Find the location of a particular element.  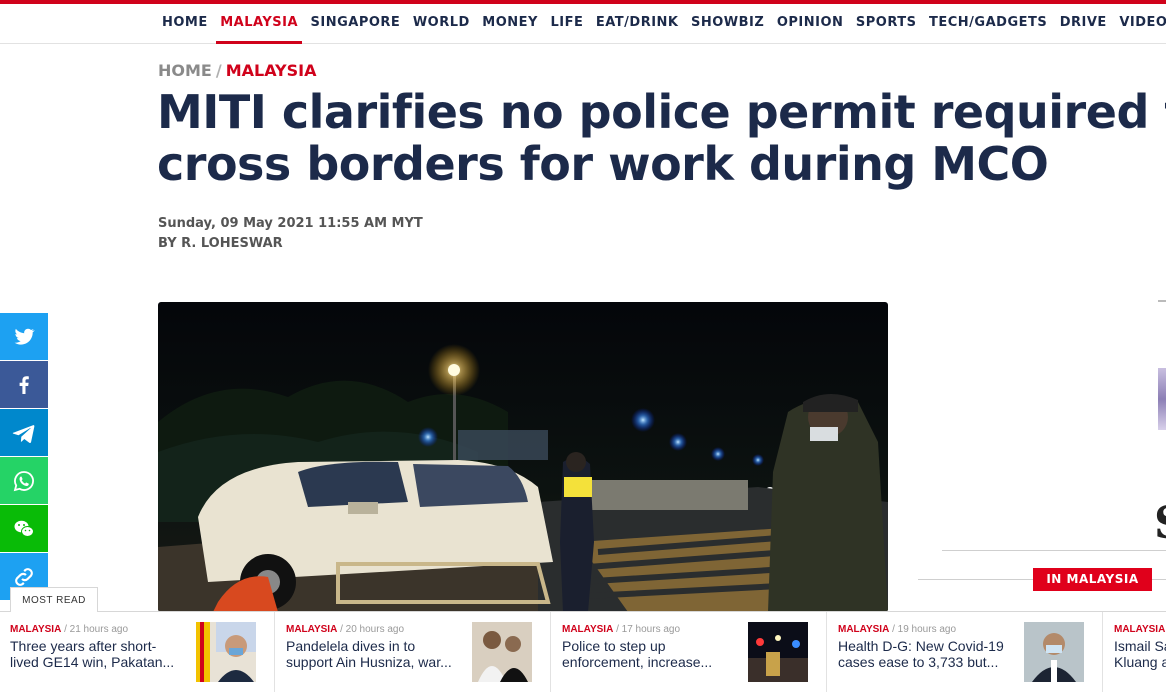

nav-opinion: OPINION is located at coordinates (810, 24).